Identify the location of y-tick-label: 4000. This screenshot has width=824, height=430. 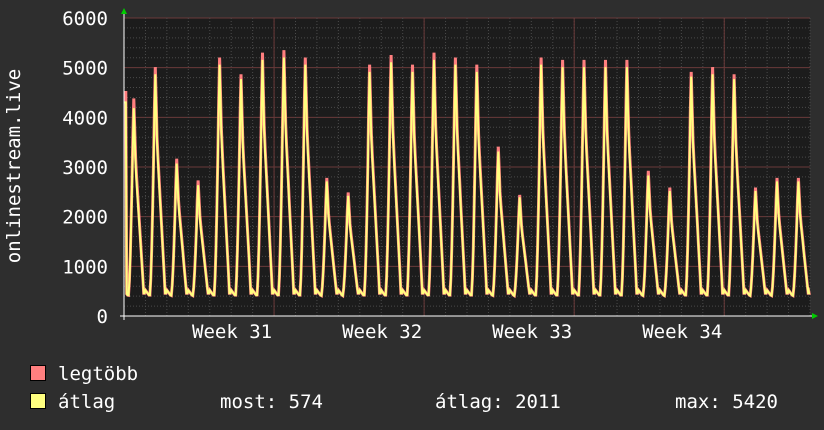
(85, 118).